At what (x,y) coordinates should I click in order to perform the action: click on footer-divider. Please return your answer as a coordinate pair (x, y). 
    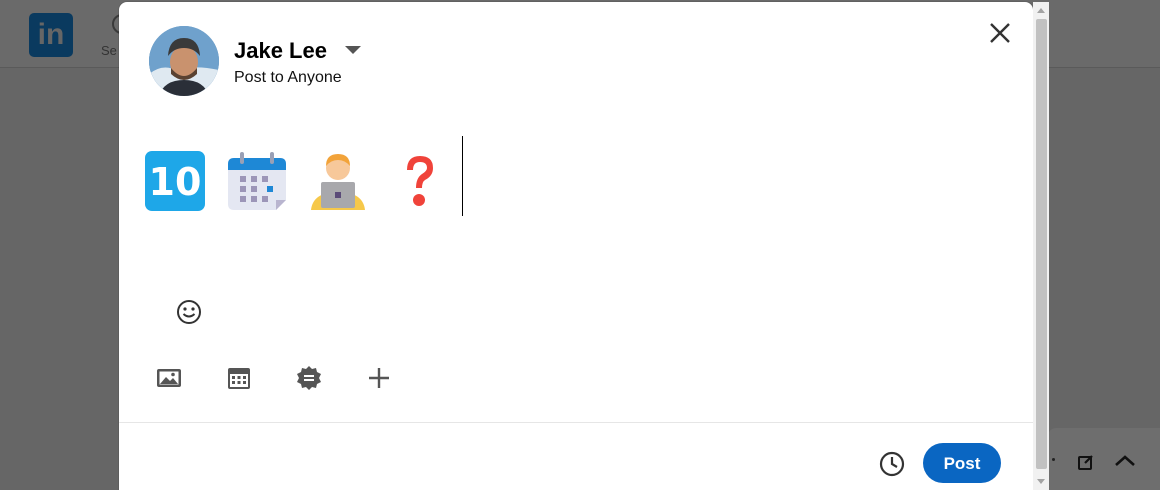
    Looking at the image, I should click on (576, 422).